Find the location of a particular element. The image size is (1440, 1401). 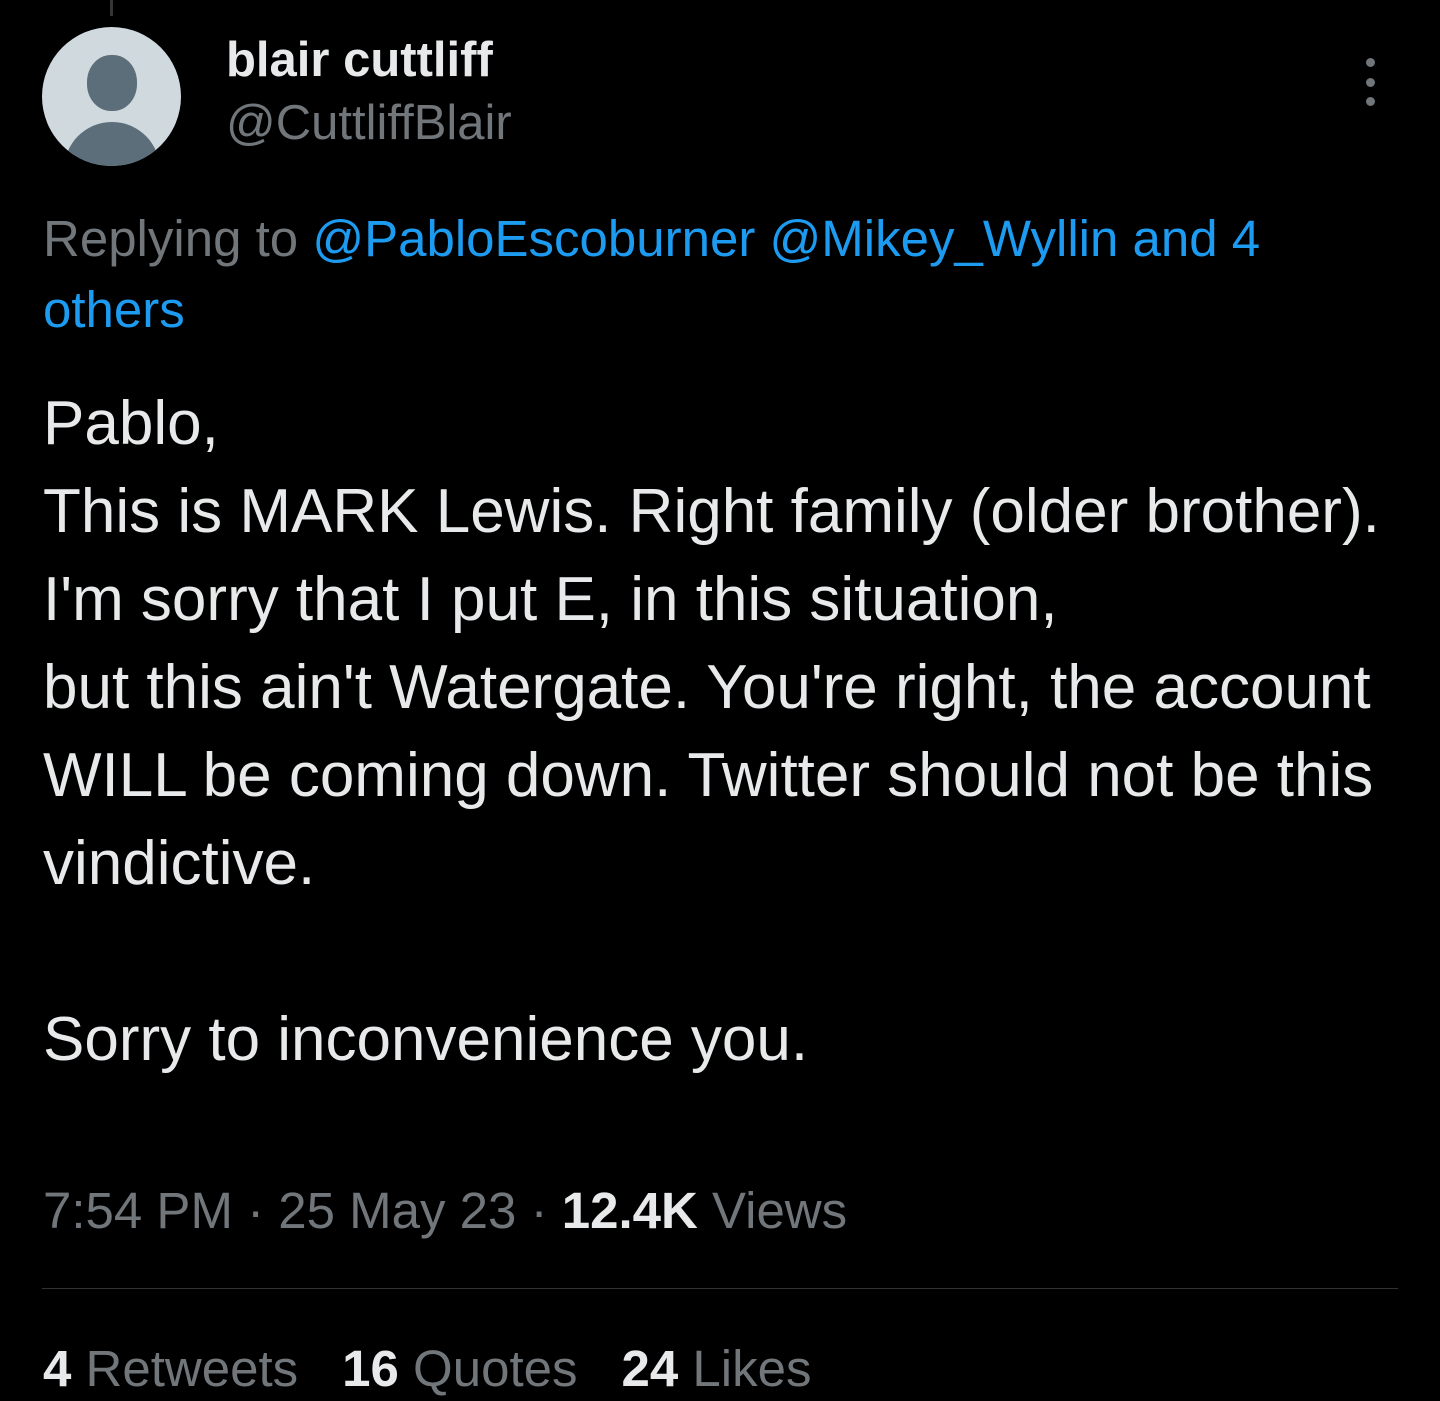

thread-connector-line is located at coordinates (111, 8).